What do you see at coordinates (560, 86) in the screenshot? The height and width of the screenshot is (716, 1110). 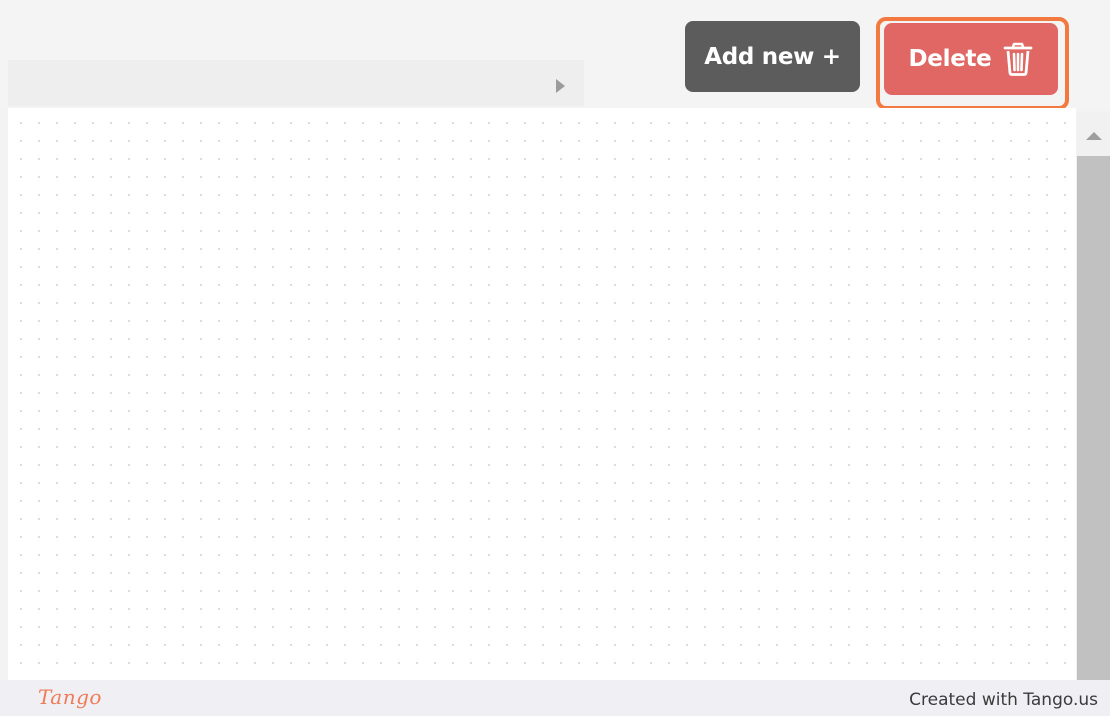 I see `caret-right-icon` at bounding box center [560, 86].